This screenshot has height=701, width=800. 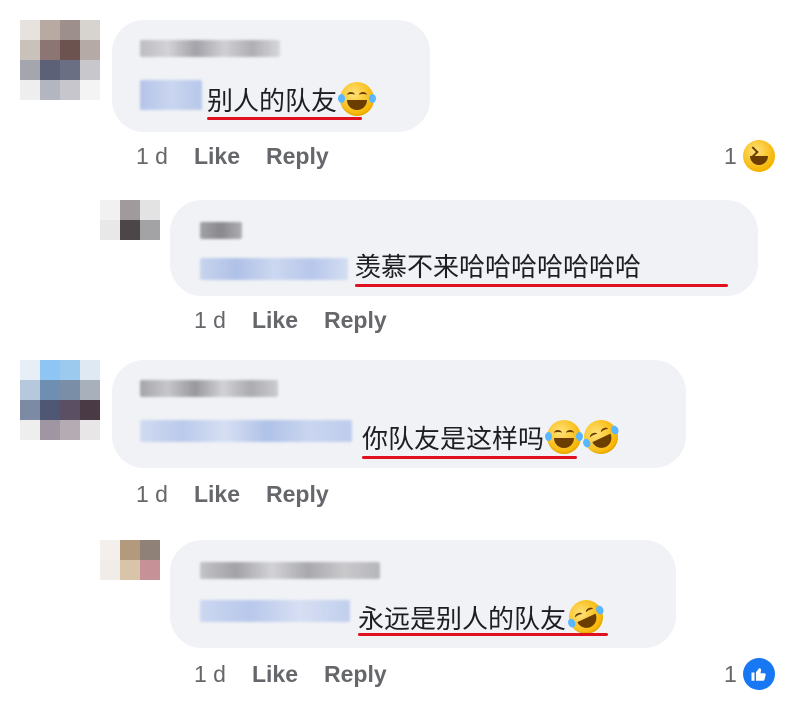 I want to click on like-icon, so click(x=758, y=674).